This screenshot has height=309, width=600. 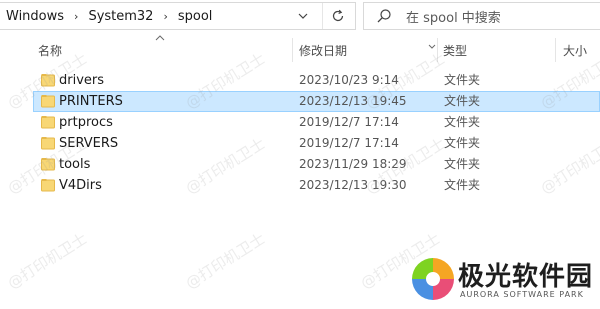 I want to click on address-bar: Windows › System32 › spool, so click(x=178, y=16).